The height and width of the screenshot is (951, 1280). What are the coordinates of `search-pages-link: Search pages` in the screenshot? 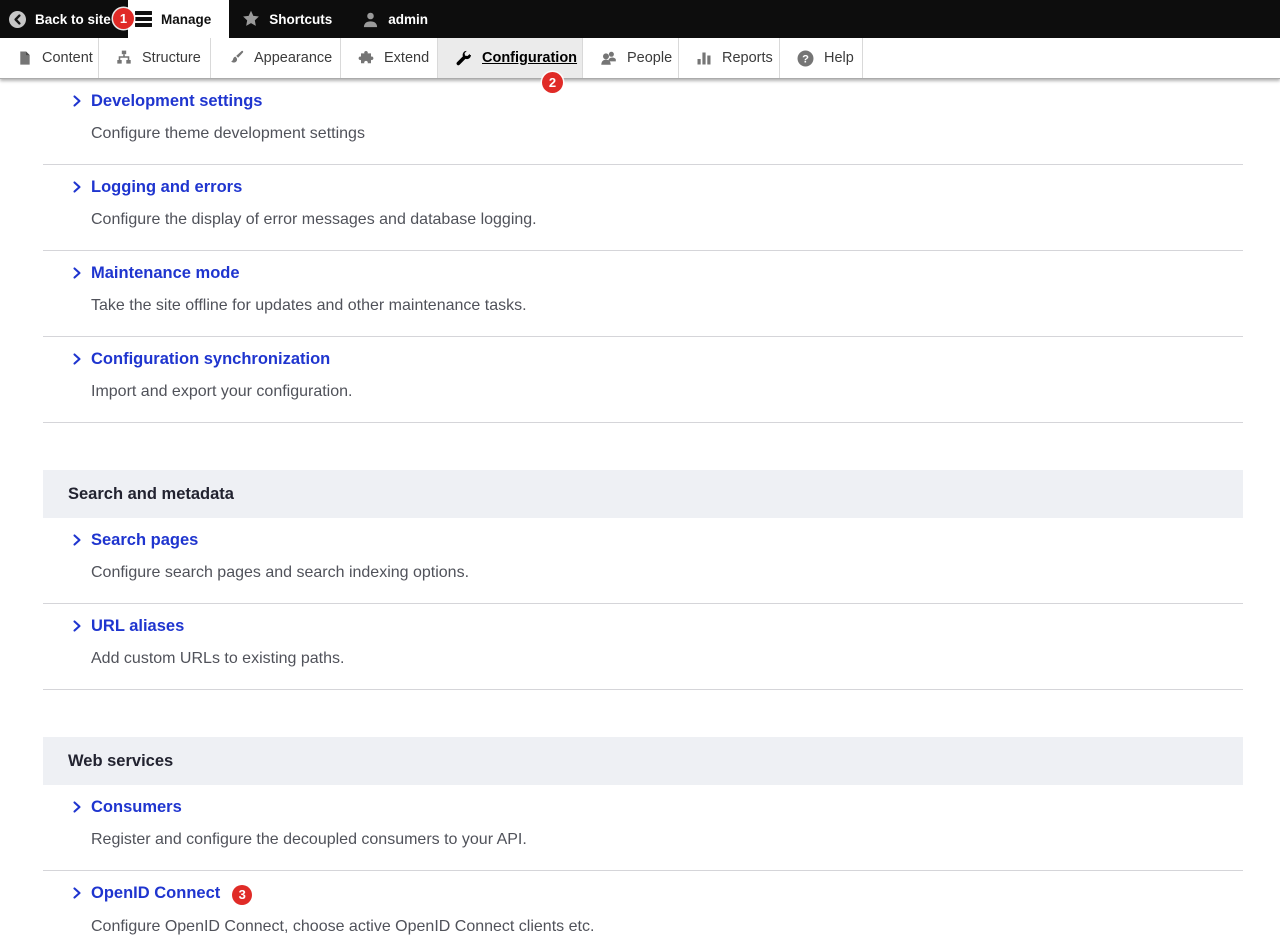 It's located at (134, 540).